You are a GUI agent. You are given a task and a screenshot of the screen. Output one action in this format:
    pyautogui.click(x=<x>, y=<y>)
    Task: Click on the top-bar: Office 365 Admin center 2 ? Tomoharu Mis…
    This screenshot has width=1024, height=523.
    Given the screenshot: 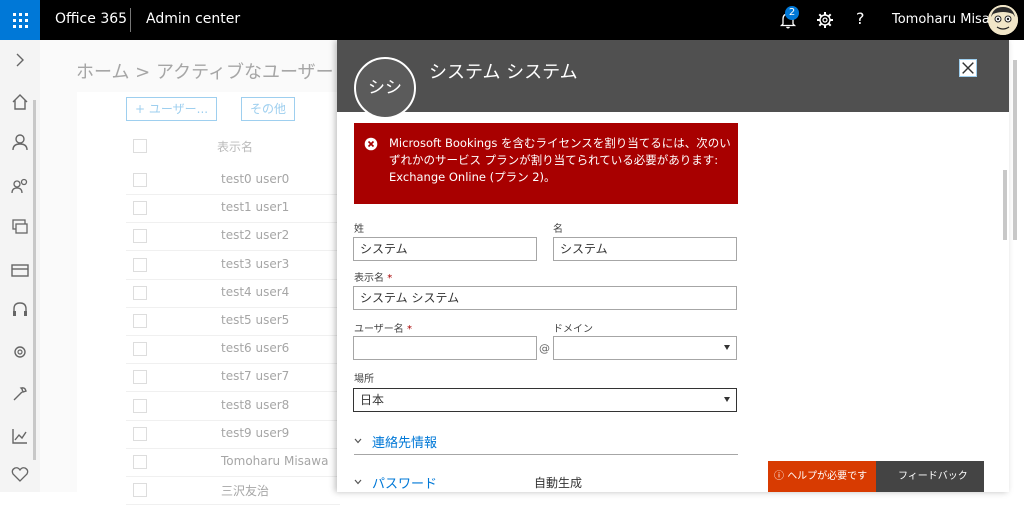 What is the action you would take?
    pyautogui.click(x=512, y=20)
    